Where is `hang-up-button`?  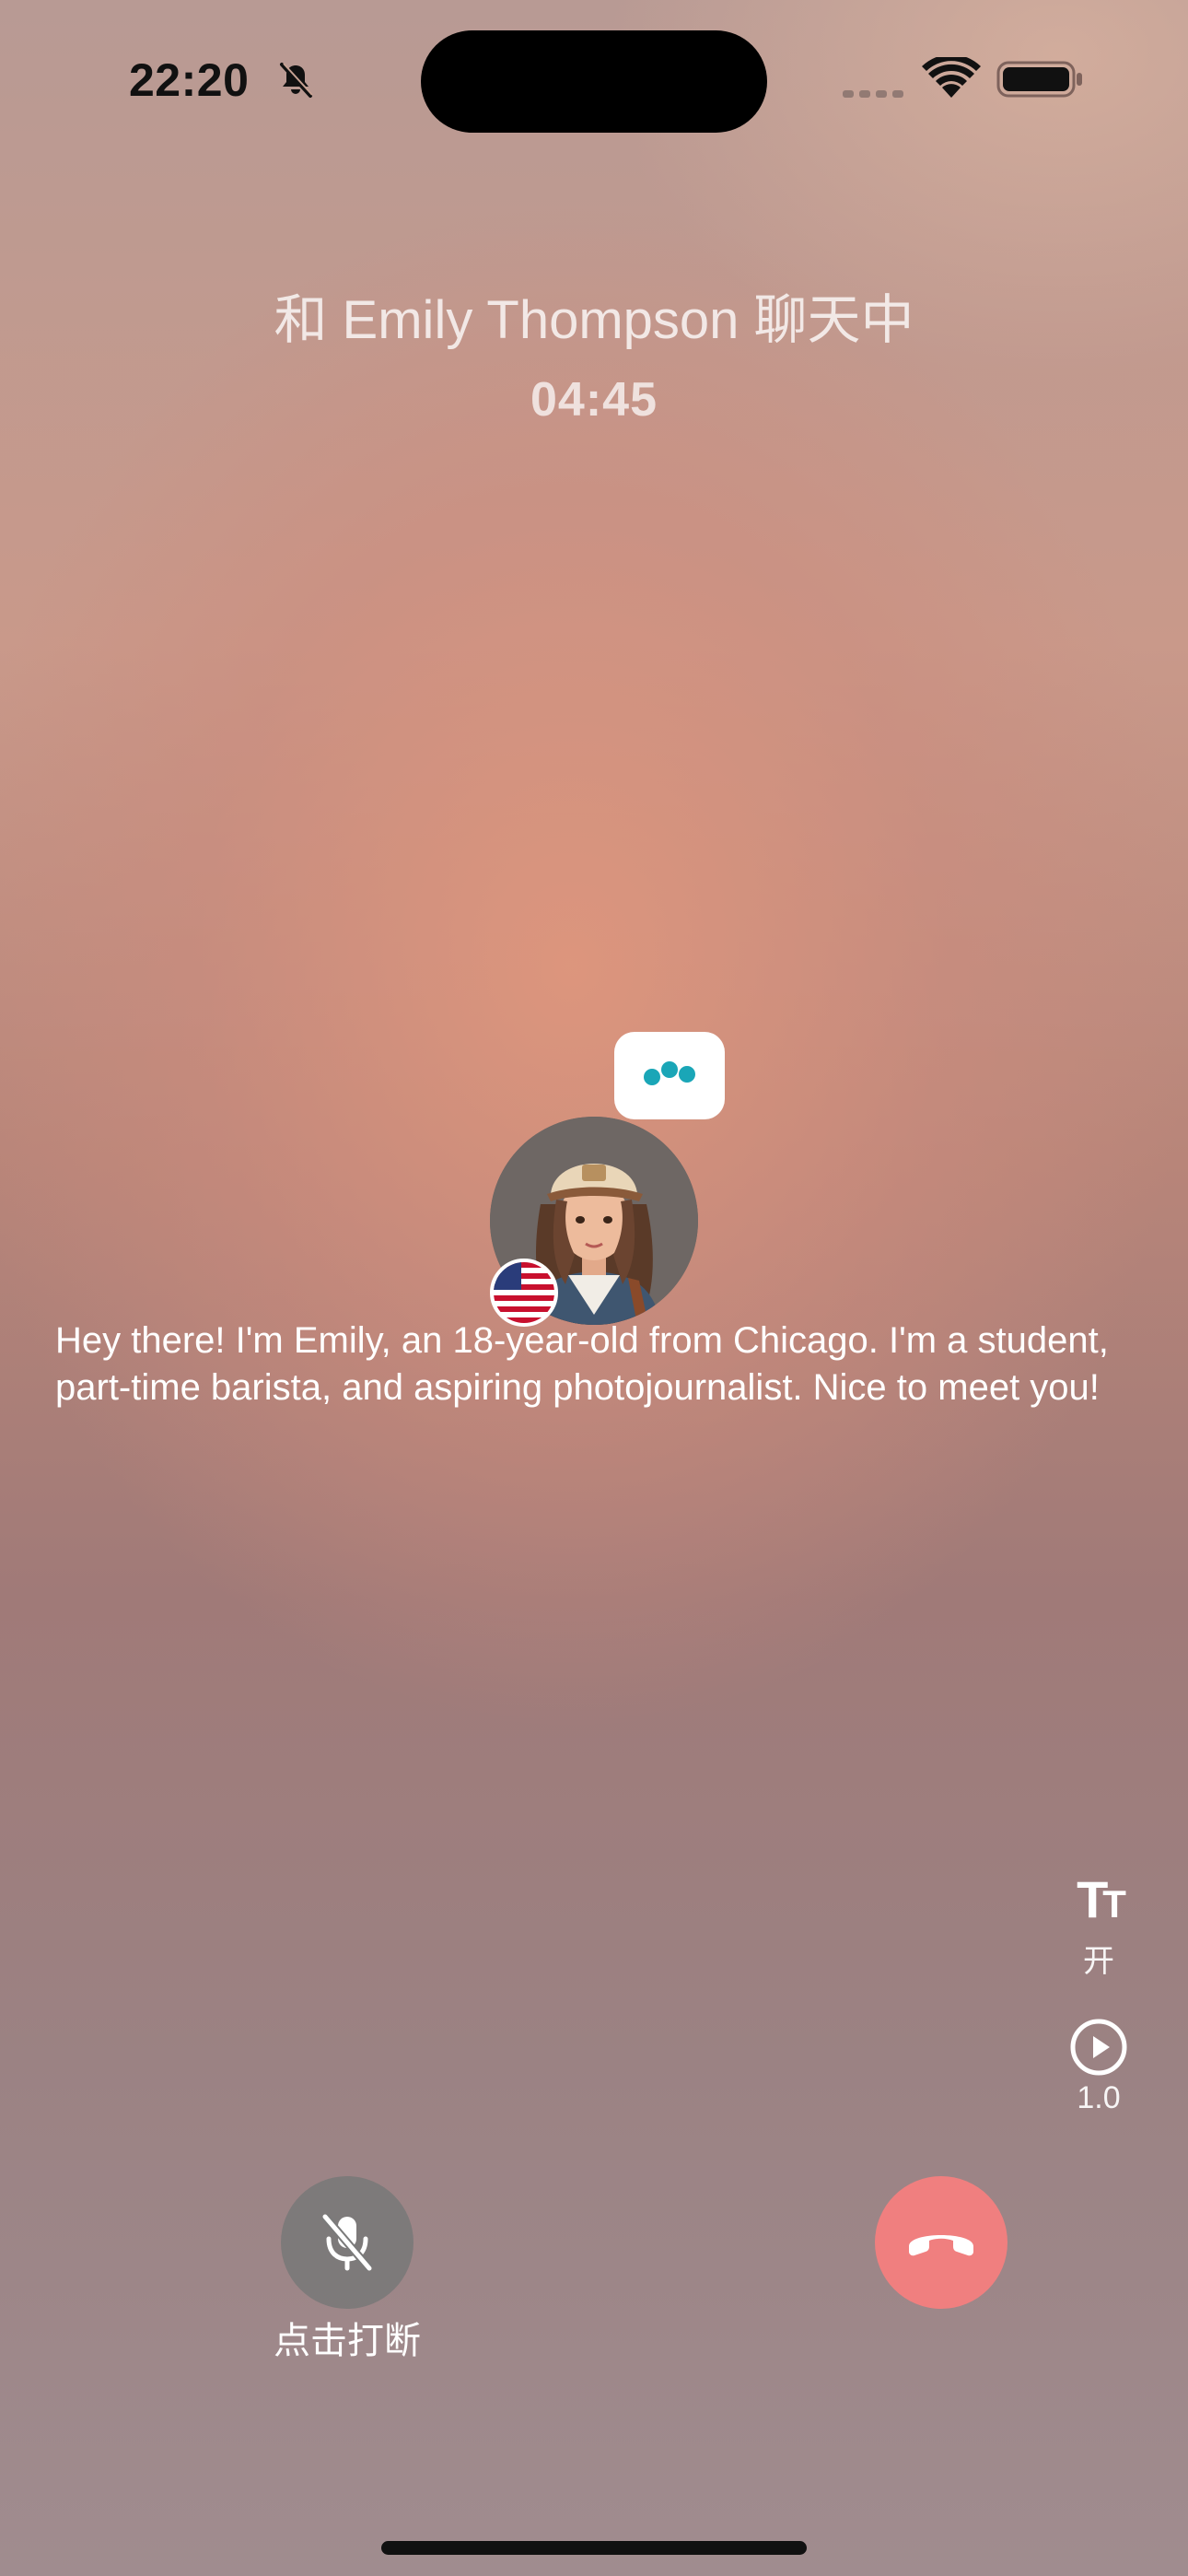 hang-up-button is located at coordinates (941, 2242).